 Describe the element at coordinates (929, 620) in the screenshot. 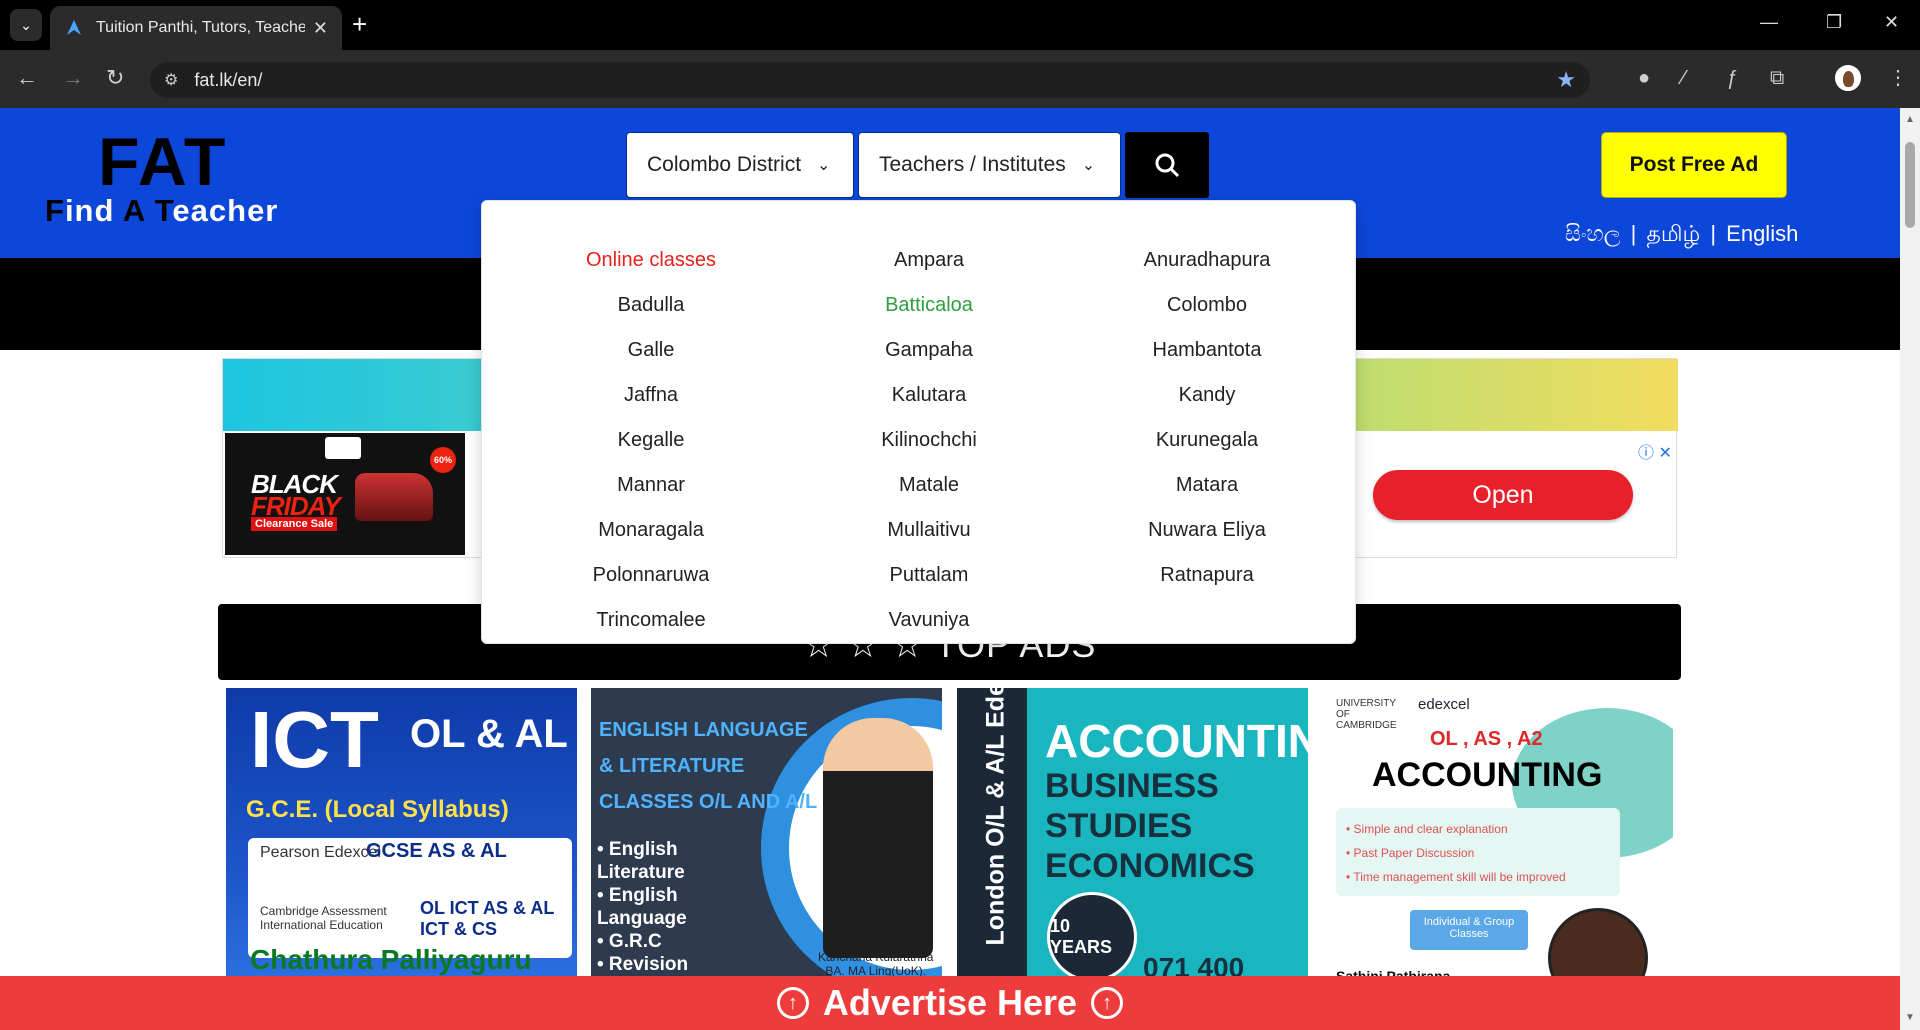

I see `dropdown-item: Vavuniya` at that location.